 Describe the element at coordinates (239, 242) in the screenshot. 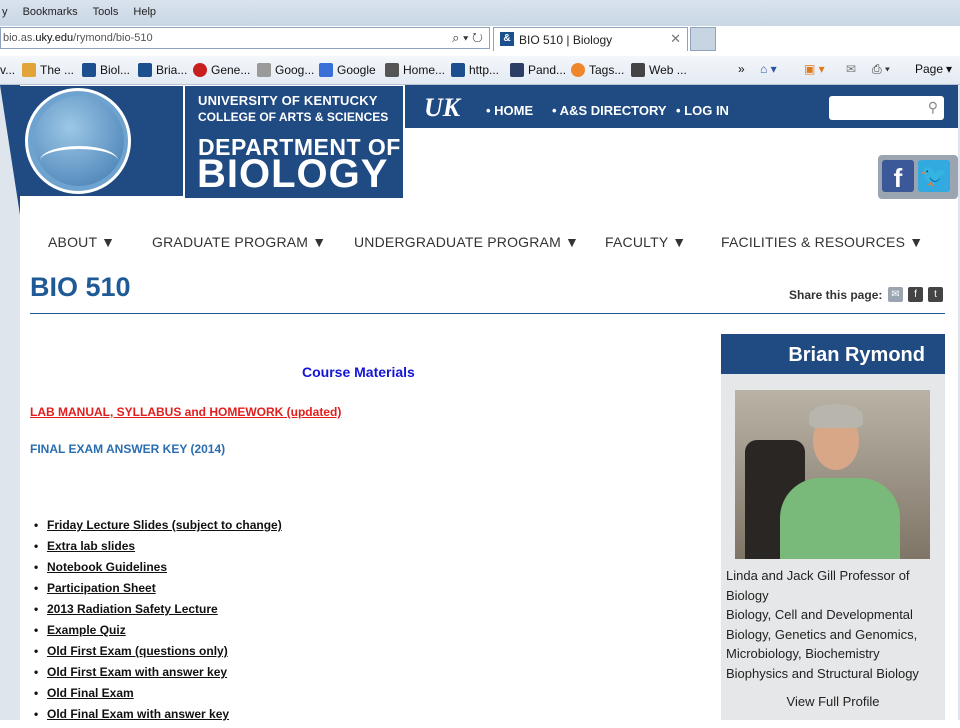

I see `nav-graduate-program: GRADUATE PROGRAM ▼` at that location.